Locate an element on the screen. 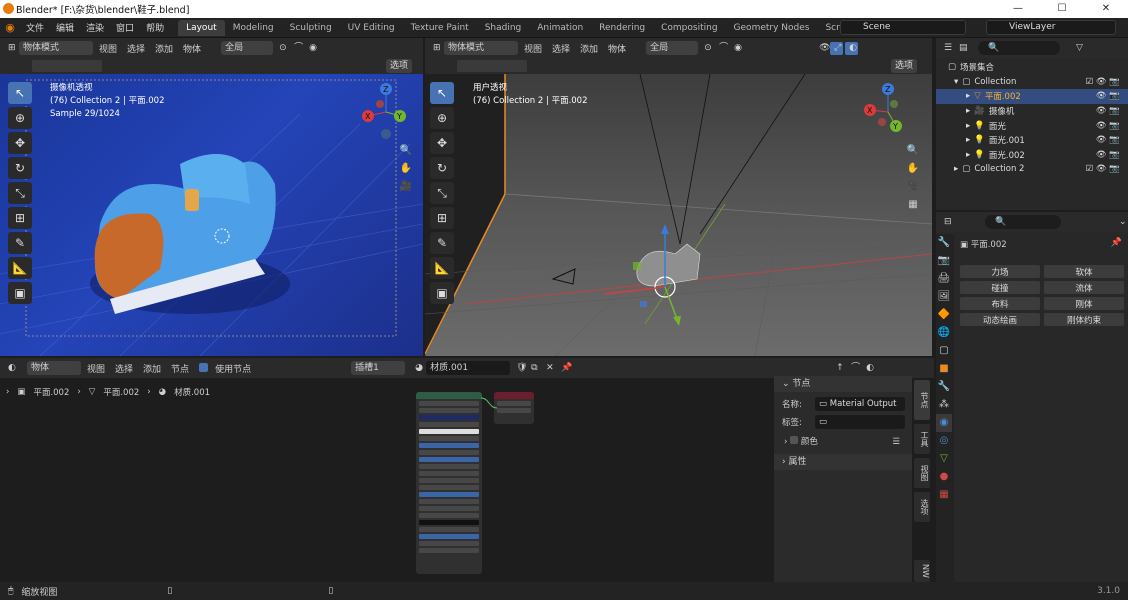 The height and width of the screenshot is (600, 1128). tab-geometry-nodes: Geometry Nodes is located at coordinates (772, 28).